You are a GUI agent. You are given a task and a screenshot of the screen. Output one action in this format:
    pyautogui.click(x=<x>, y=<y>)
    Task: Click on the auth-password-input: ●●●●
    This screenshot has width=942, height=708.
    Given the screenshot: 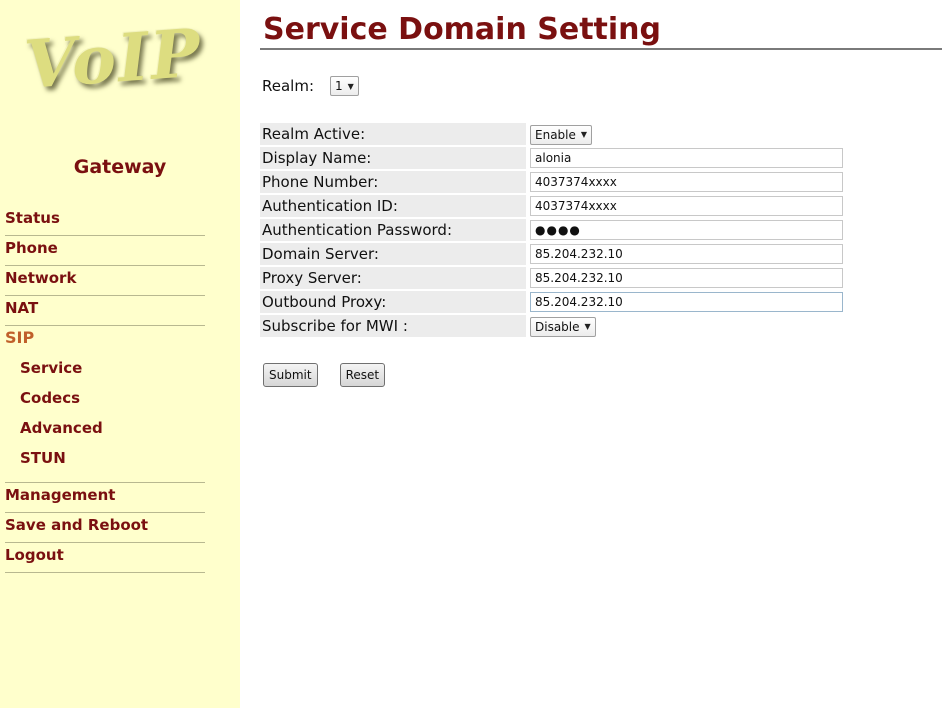 What is the action you would take?
    pyautogui.click(x=686, y=230)
    